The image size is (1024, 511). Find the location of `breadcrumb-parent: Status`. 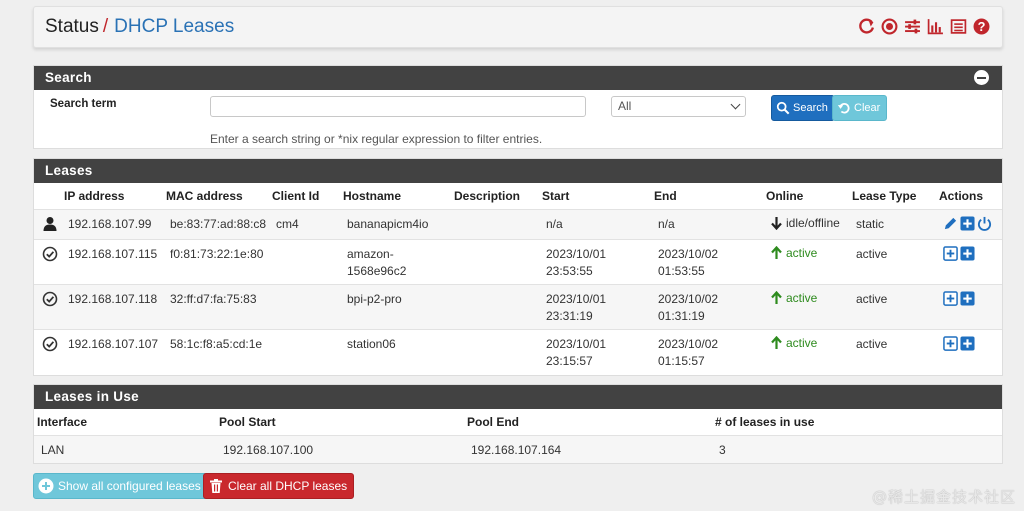

breadcrumb-parent: Status is located at coordinates (72, 27).